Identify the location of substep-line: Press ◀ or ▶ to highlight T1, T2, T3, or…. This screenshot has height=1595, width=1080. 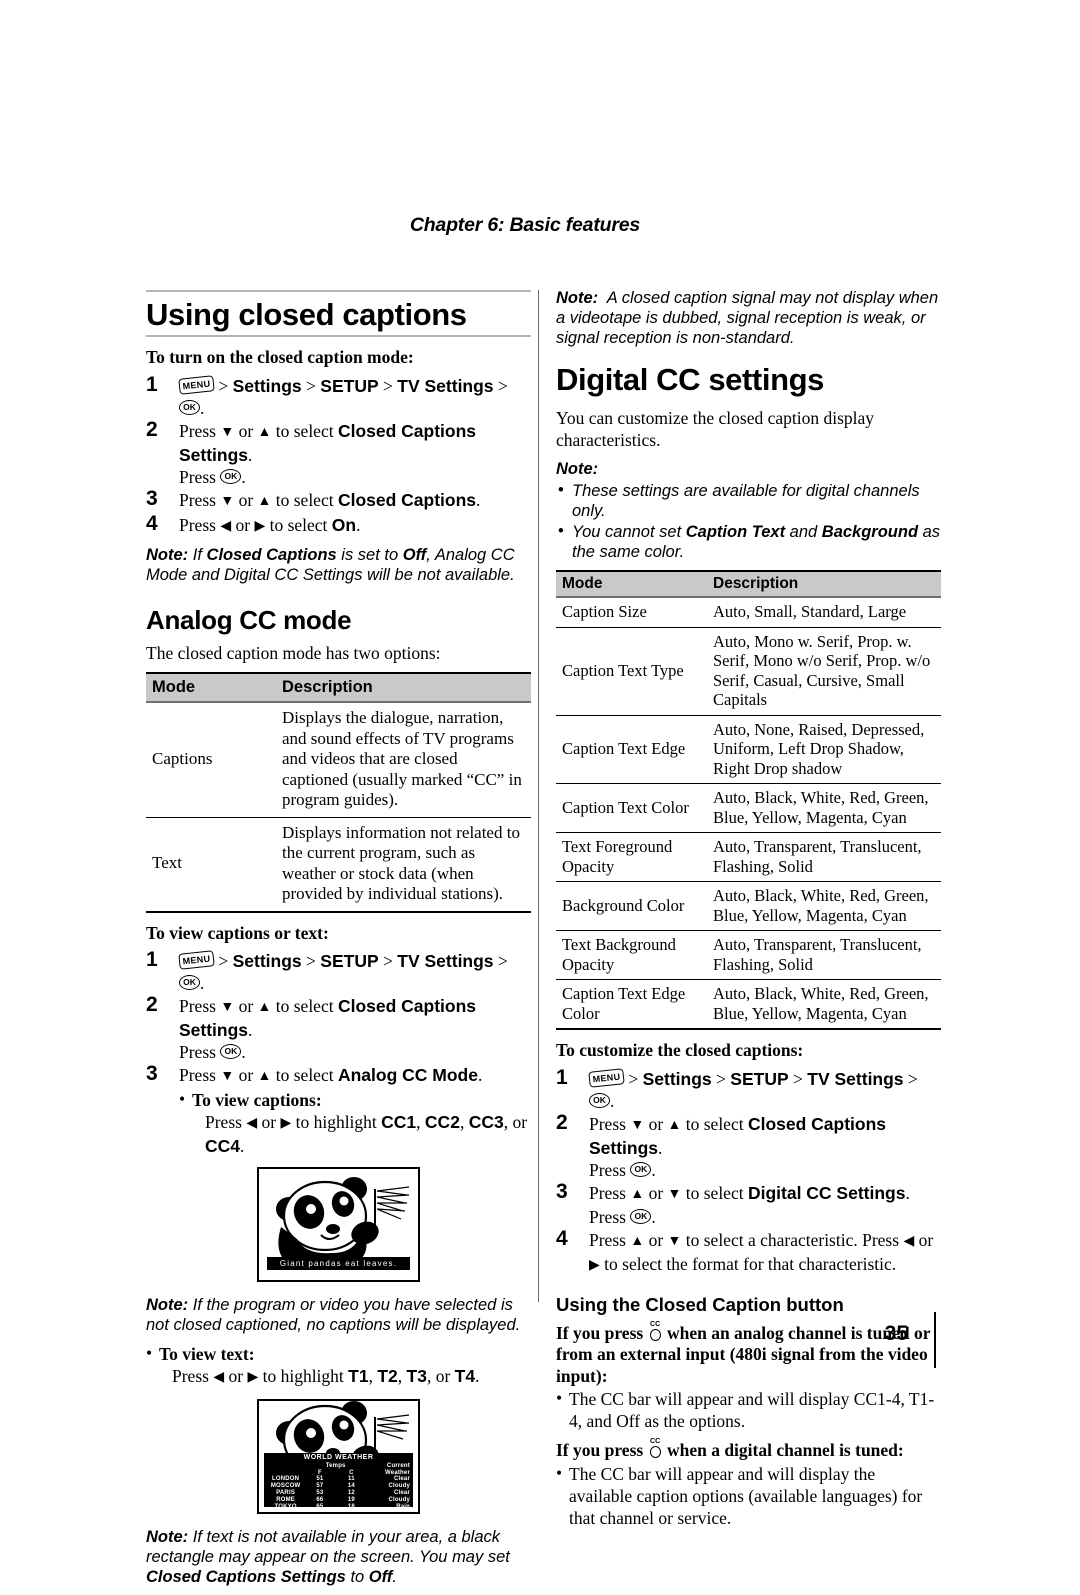
(345, 1377).